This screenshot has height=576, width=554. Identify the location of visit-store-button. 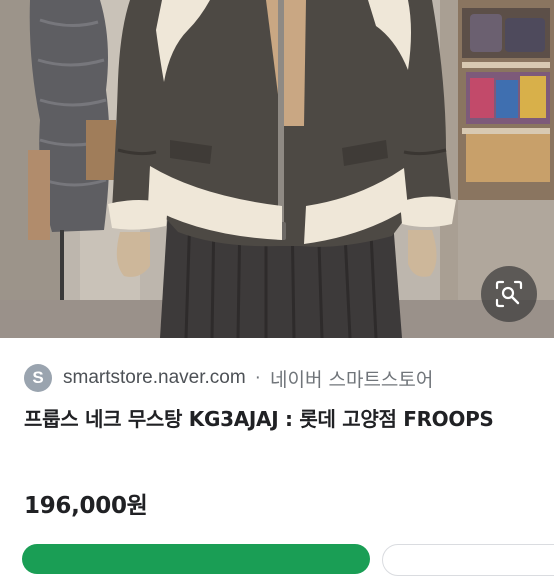
(196, 559).